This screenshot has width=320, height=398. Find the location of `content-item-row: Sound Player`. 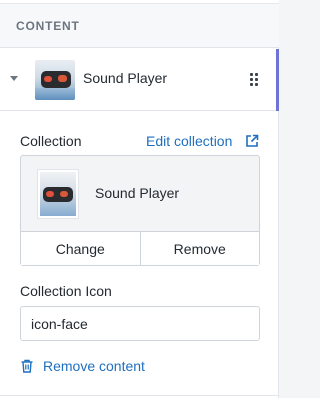

content-item-row: Sound Player is located at coordinates (139, 80).